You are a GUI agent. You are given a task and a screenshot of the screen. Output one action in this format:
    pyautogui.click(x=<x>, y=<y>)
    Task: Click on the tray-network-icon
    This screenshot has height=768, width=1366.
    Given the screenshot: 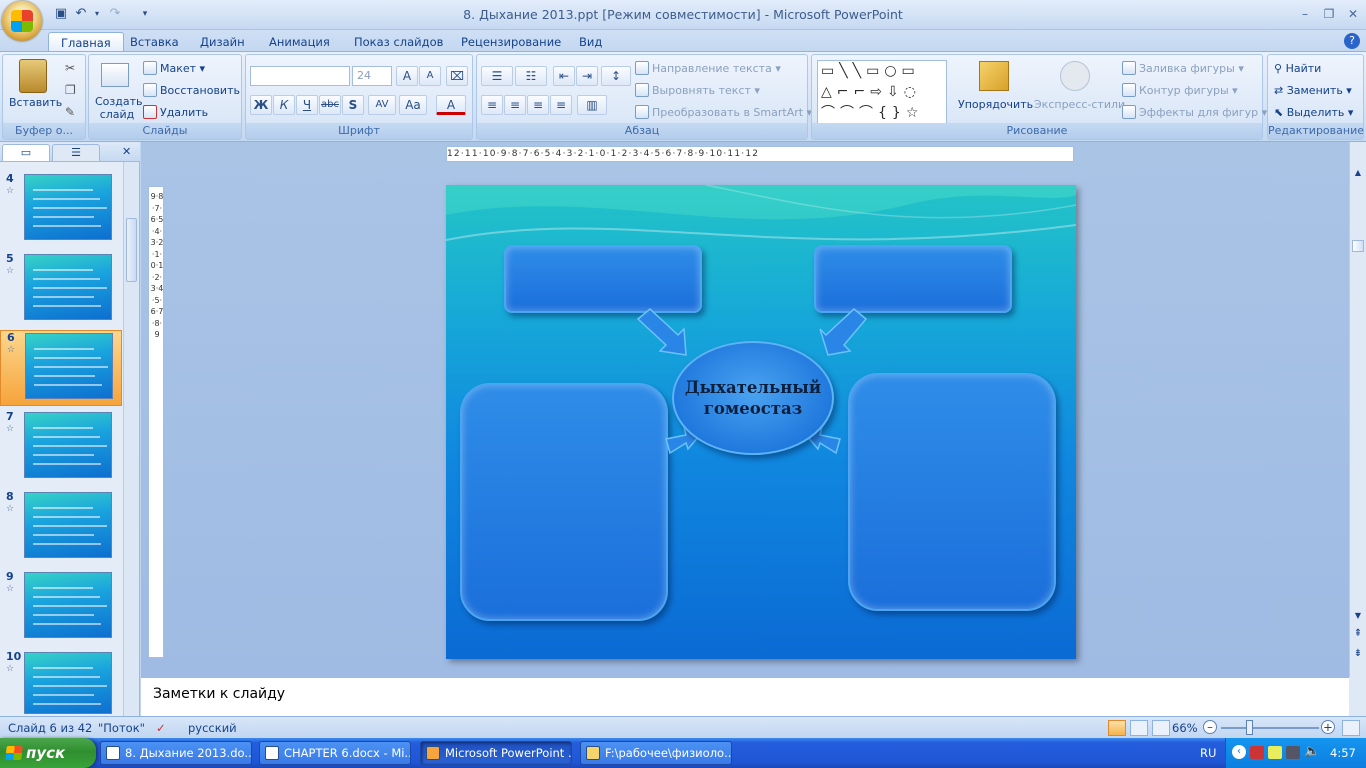 What is the action you would take?
    pyautogui.click(x=1293, y=752)
    